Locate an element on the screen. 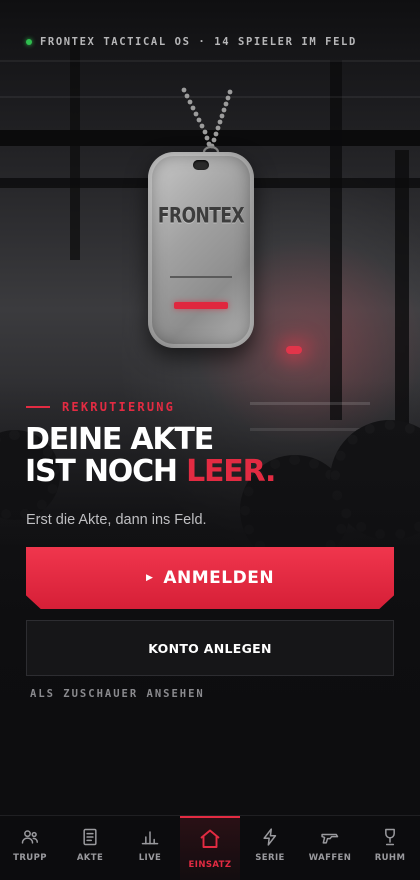  document-icon is located at coordinates (90, 837).